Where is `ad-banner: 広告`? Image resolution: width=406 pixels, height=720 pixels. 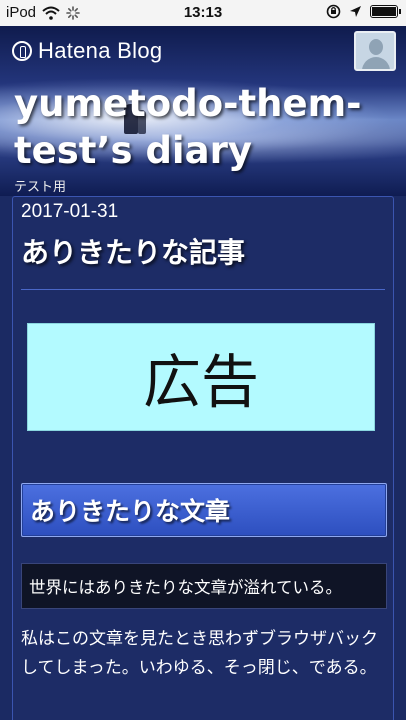
ad-banner: 広告 is located at coordinates (201, 377).